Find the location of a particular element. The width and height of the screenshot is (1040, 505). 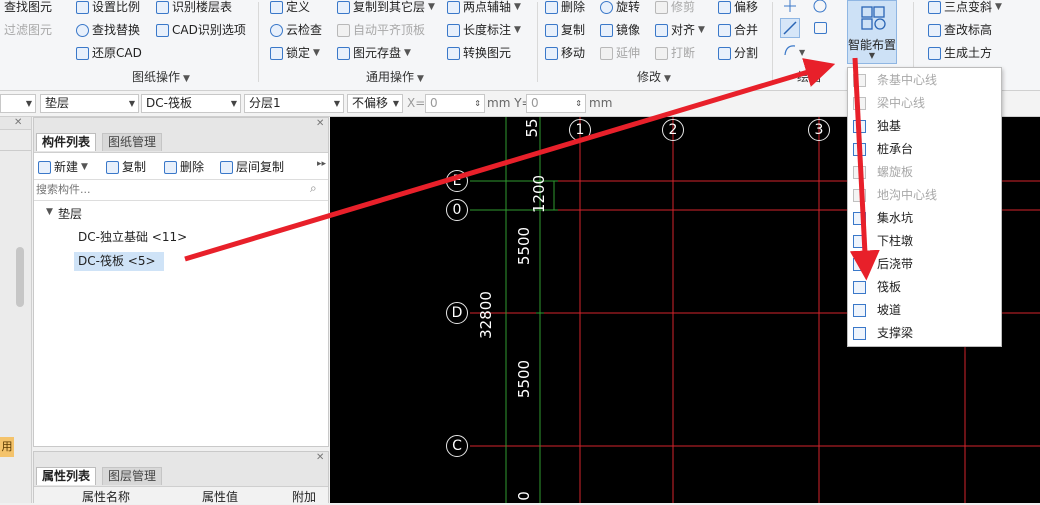

move-button: 移动 is located at coordinates (565, 53).